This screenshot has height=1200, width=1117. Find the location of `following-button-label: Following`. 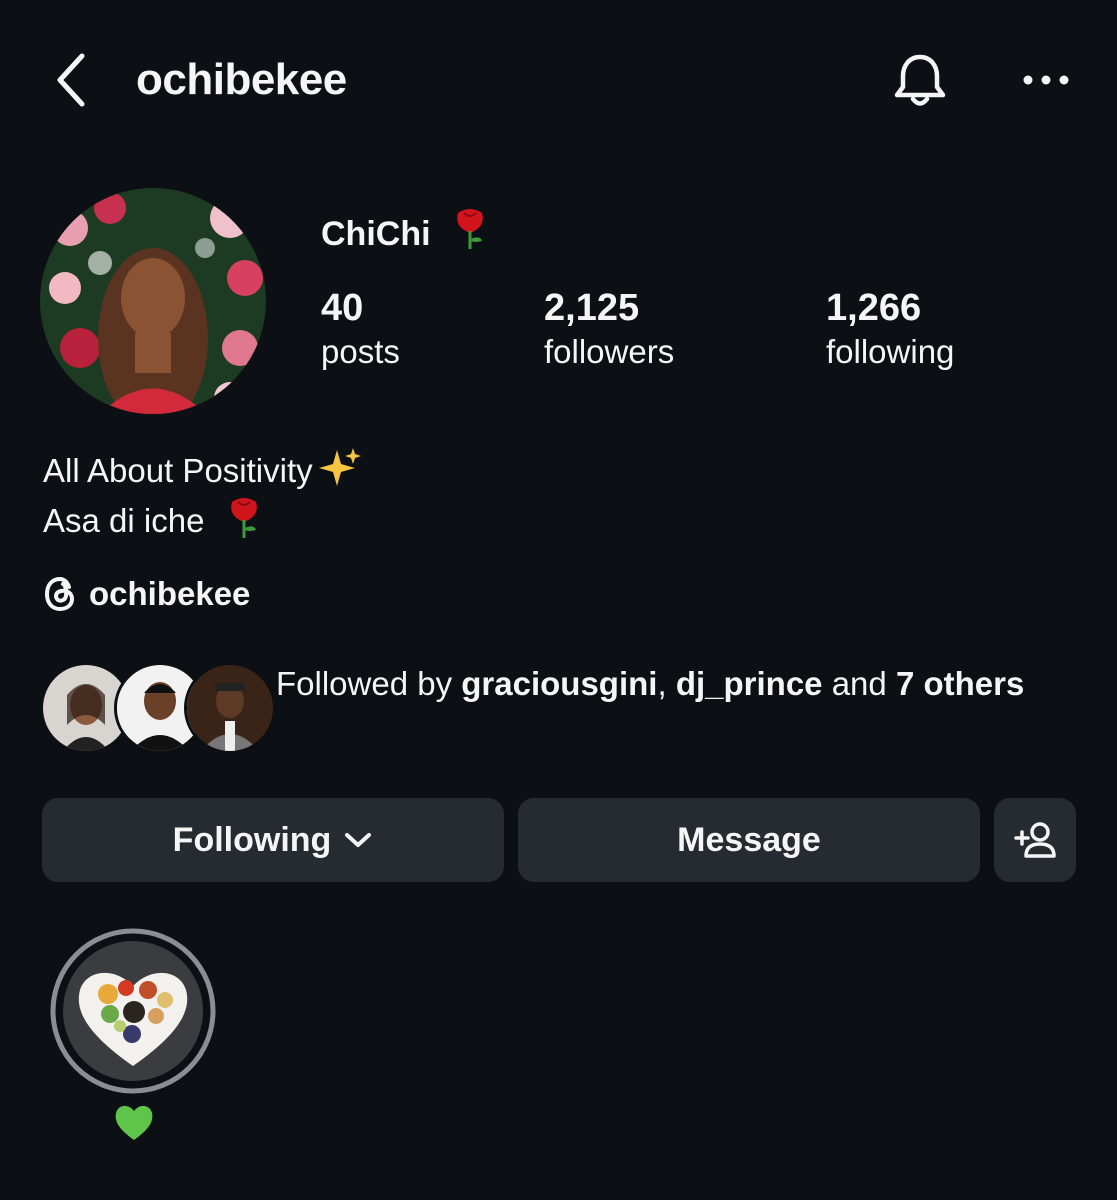

following-button-label: Following is located at coordinates (252, 839).